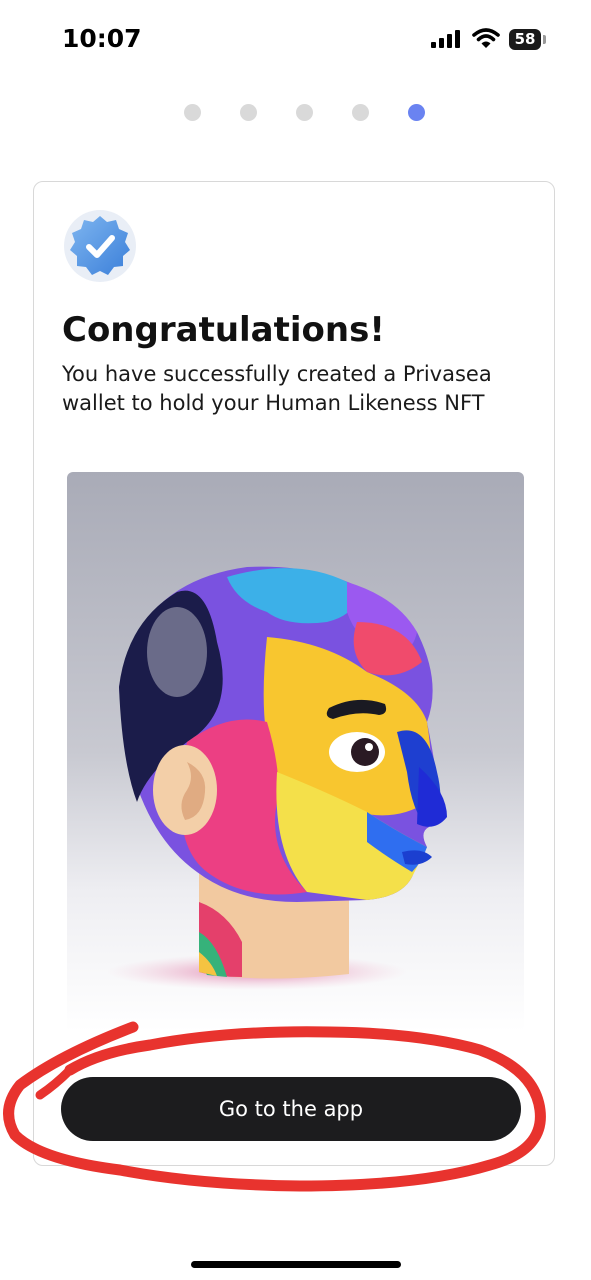 Image resolution: width=591 pixels, height=1280 pixels. What do you see at coordinates (295, 40) in the screenshot?
I see `status-bar: 10:07 58` at bounding box center [295, 40].